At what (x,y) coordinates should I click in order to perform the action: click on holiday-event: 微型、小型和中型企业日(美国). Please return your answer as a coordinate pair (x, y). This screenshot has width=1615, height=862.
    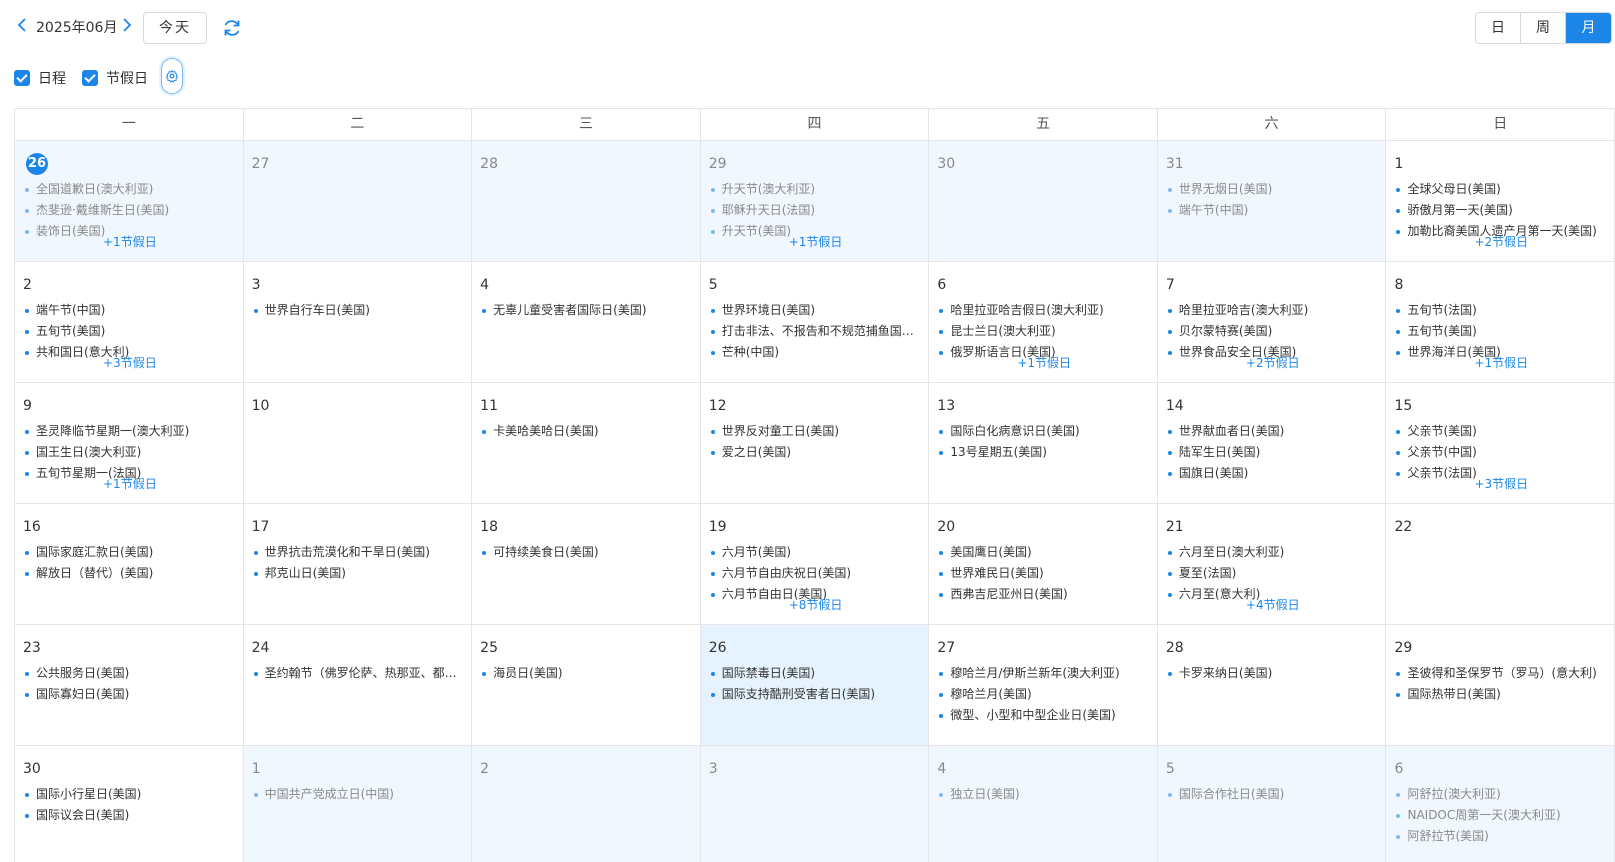
    Looking at the image, I should click on (1044, 715).